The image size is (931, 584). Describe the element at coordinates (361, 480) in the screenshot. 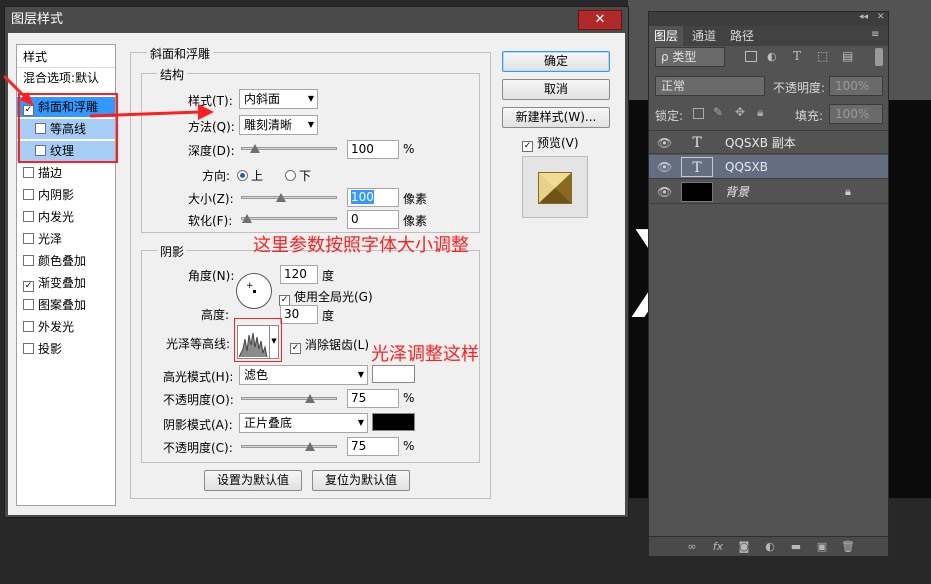

I see `reset-default-button: 复位为默认值` at that location.